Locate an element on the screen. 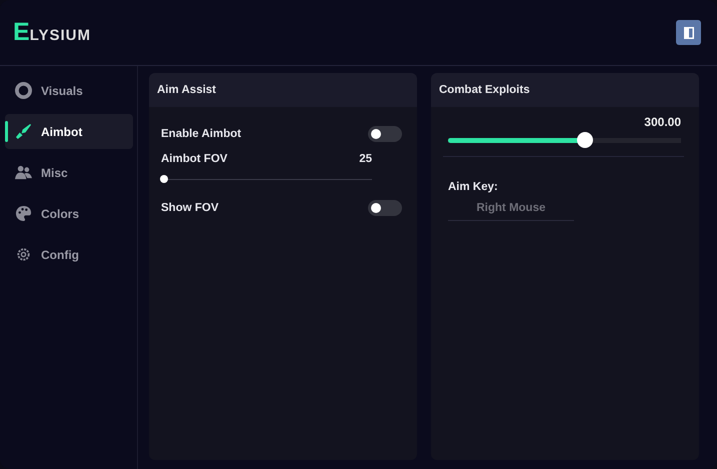  slider-value: 300.00 is located at coordinates (662, 122).